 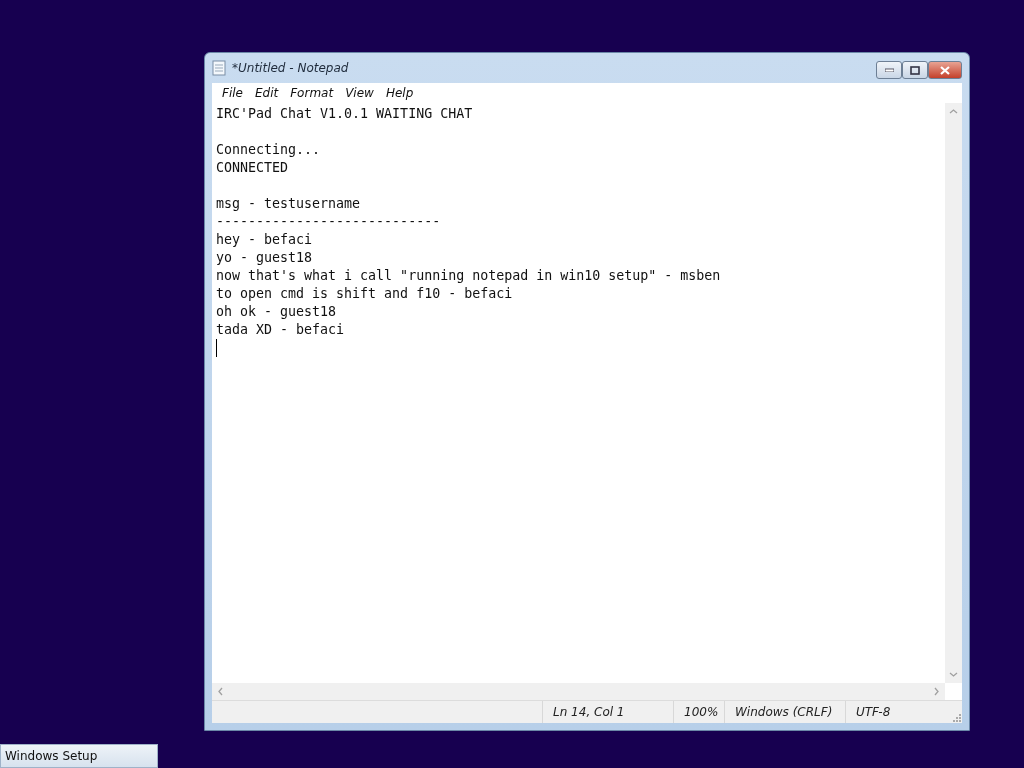 What do you see at coordinates (936, 691) in the screenshot?
I see `scroll-right-icon` at bounding box center [936, 691].